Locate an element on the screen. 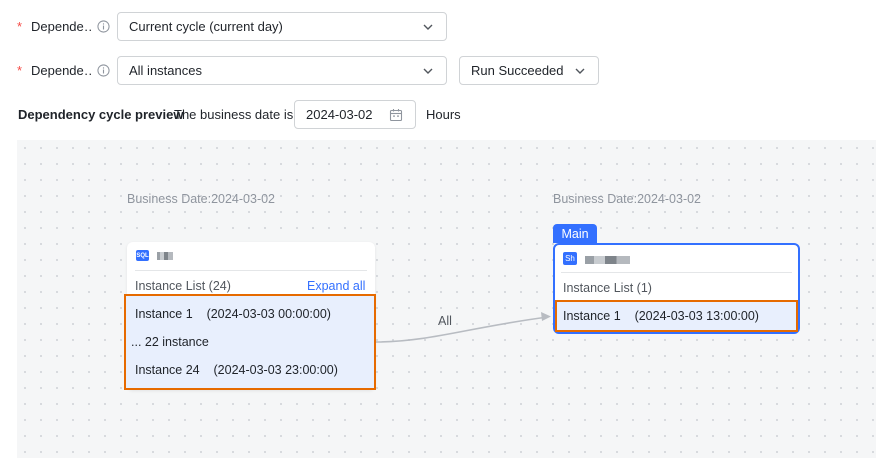 The height and width of the screenshot is (465, 883). right-business-date: Business Date:2024-03-02 is located at coordinates (627, 199).